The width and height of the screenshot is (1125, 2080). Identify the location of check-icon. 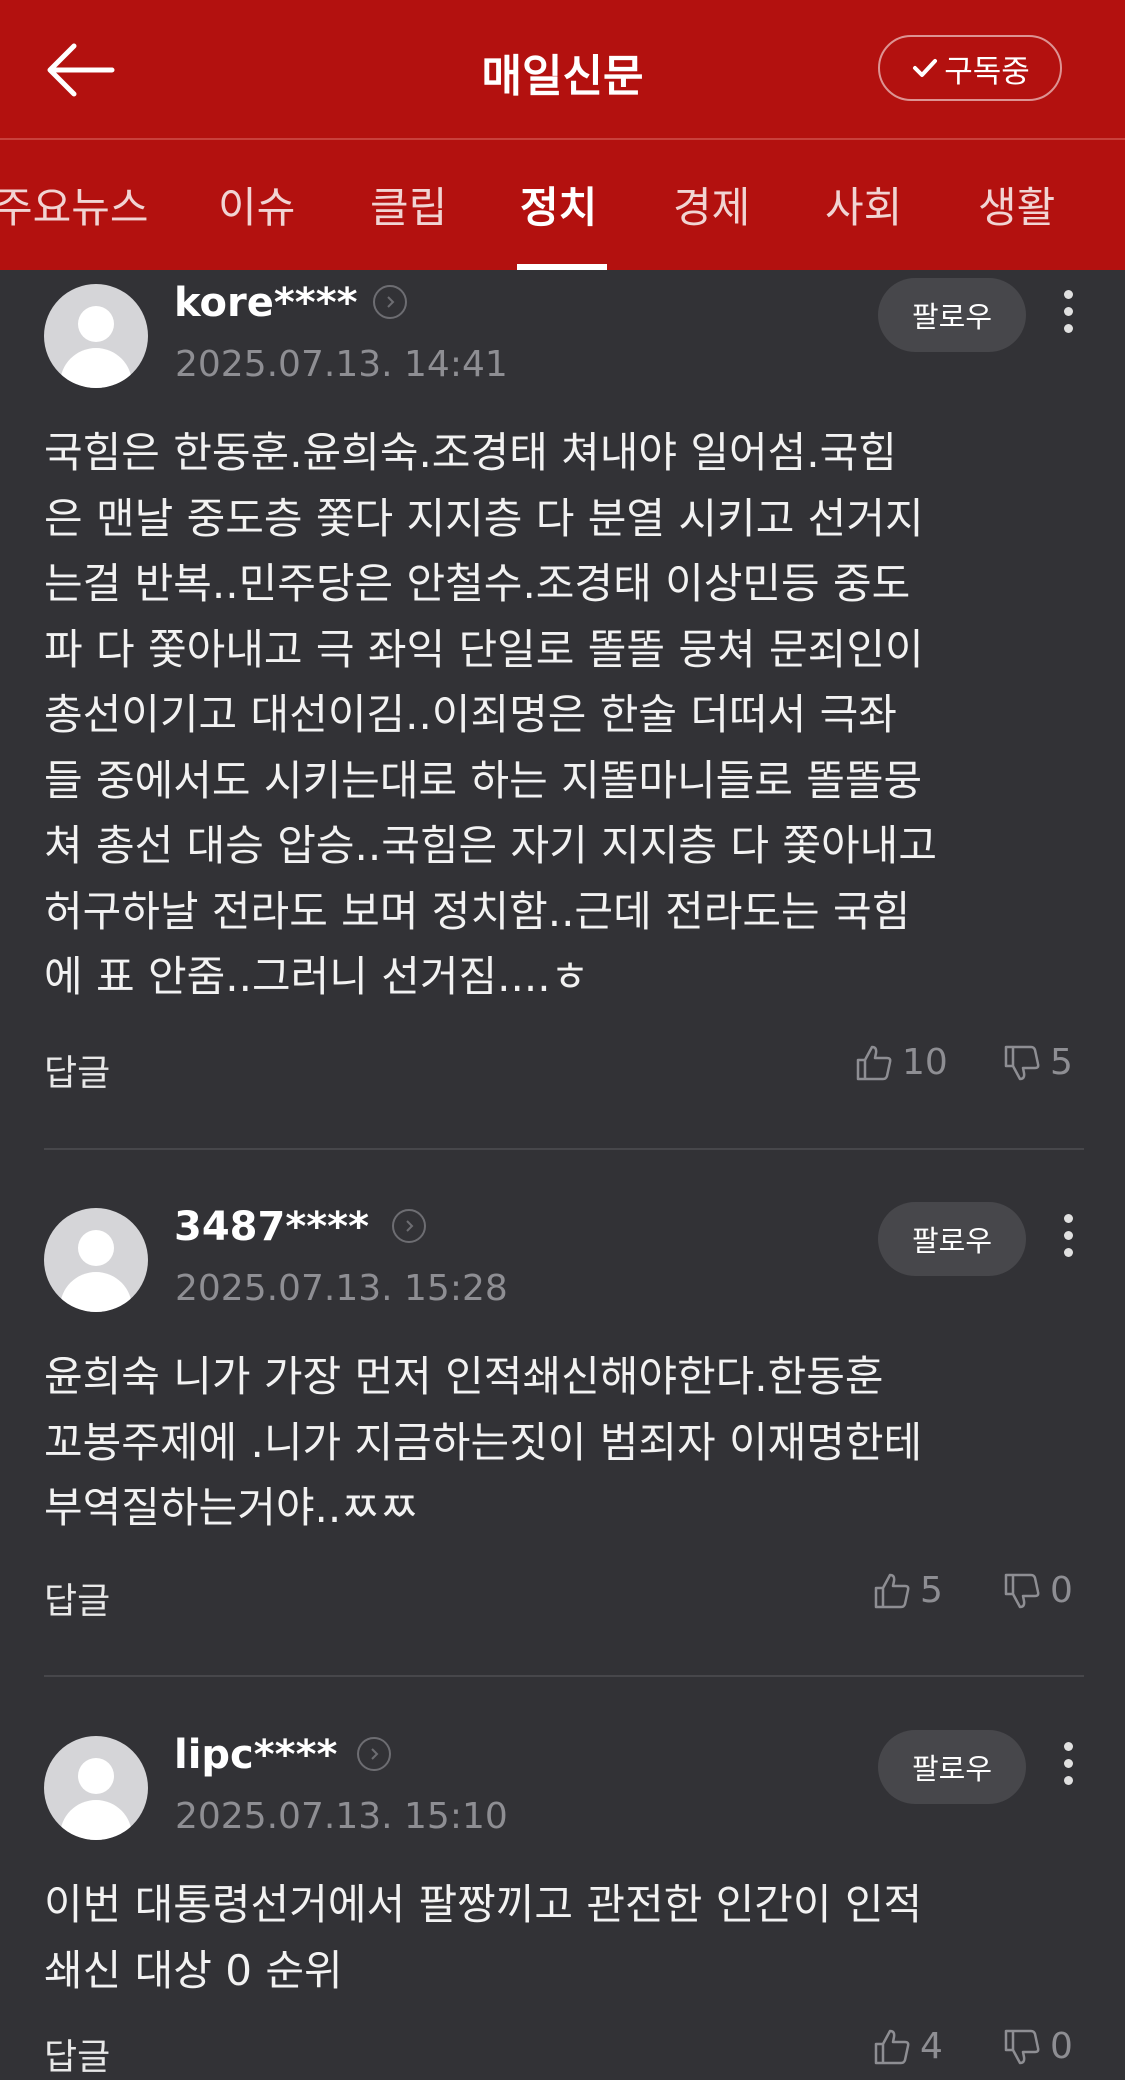
(925, 68).